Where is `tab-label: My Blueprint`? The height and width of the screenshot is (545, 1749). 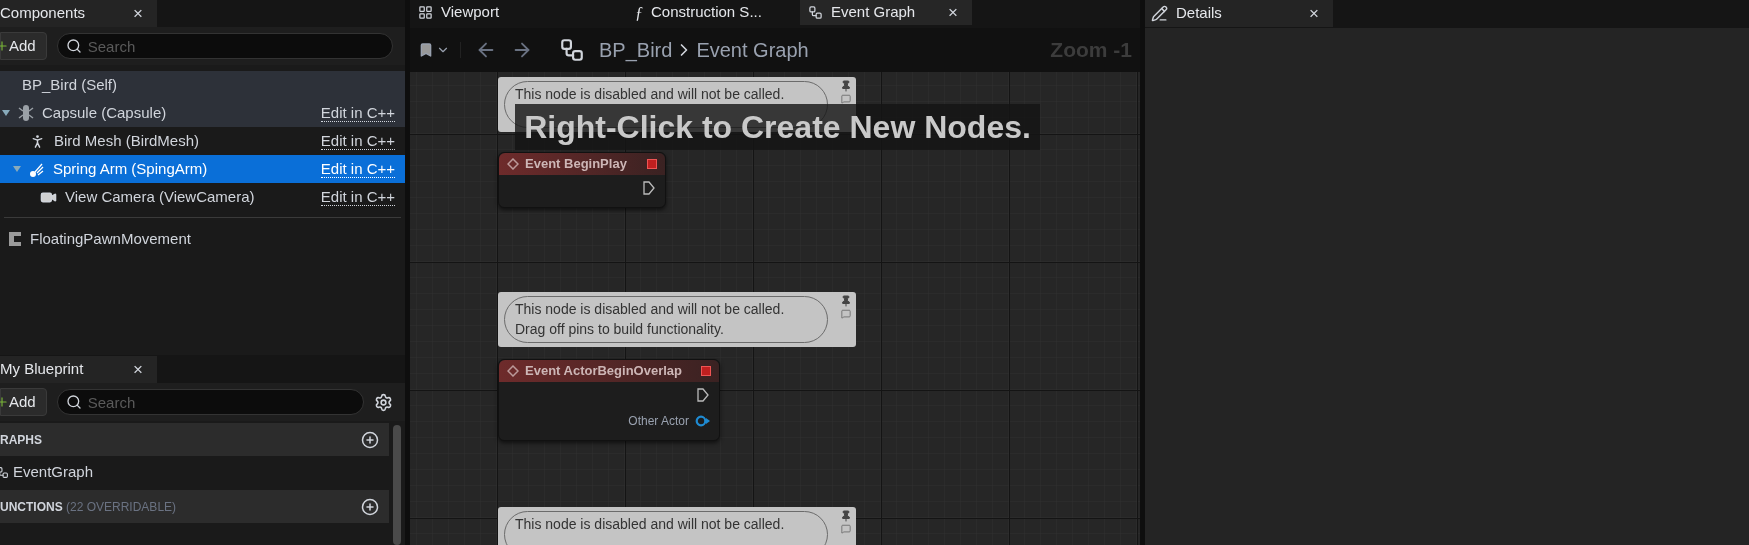
tab-label: My Blueprint is located at coordinates (42, 369).